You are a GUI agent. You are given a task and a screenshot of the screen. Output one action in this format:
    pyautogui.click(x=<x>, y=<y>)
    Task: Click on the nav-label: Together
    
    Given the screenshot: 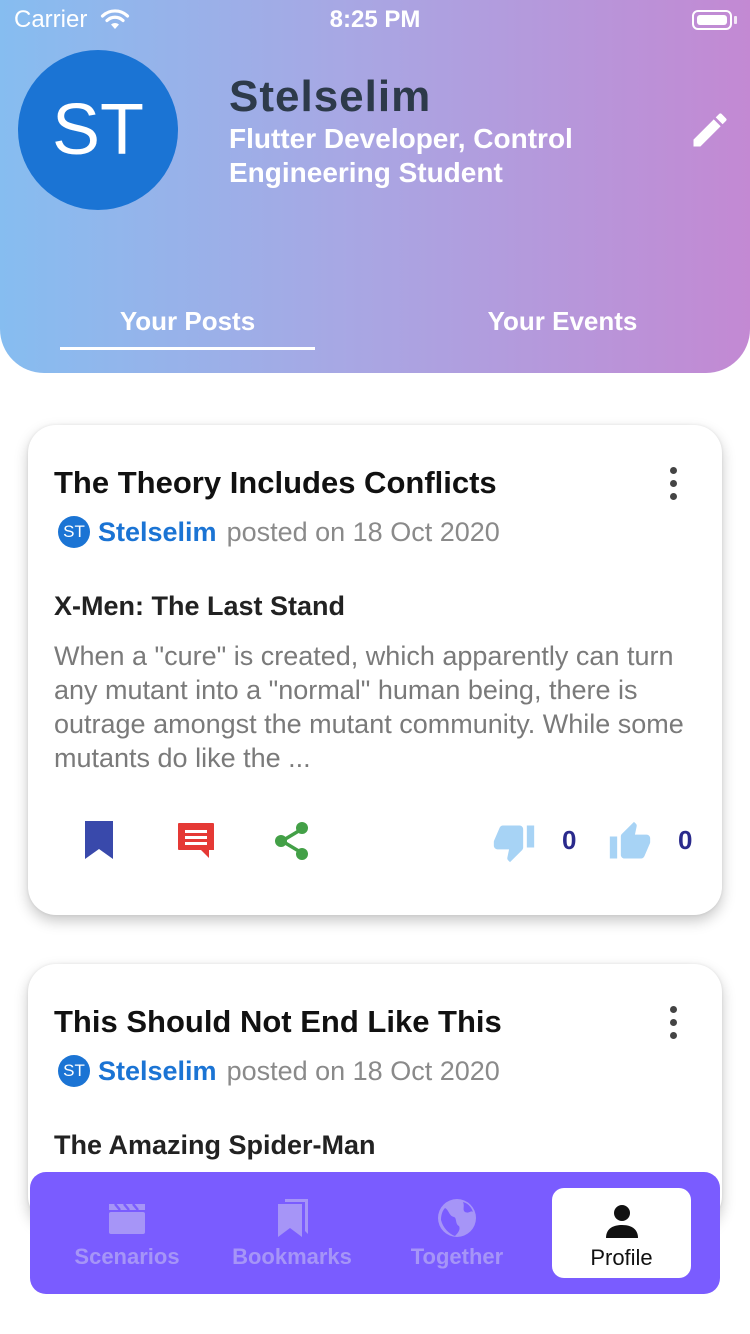 What is the action you would take?
    pyautogui.click(x=457, y=1256)
    